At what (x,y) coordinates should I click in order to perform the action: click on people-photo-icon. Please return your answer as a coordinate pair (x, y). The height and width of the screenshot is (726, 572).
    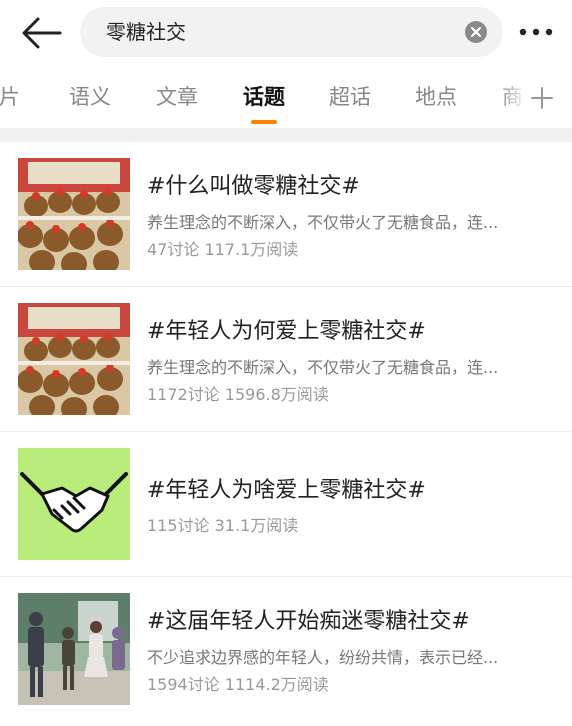
    Looking at the image, I should click on (74, 649).